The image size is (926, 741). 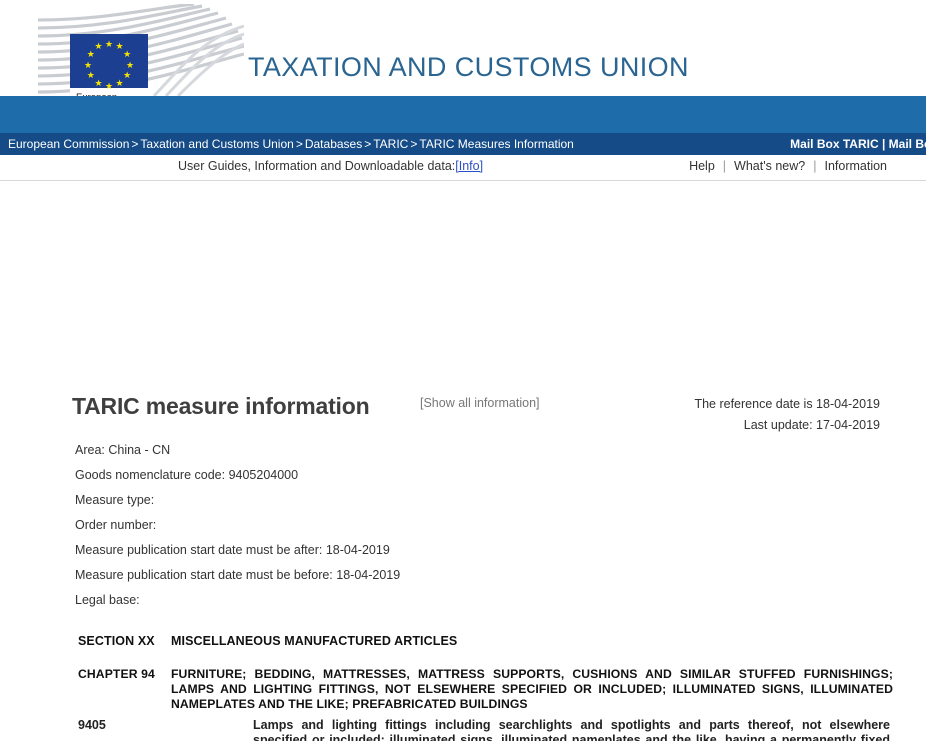 I want to click on nomenclature-code: 9405, so click(x=140, y=725).